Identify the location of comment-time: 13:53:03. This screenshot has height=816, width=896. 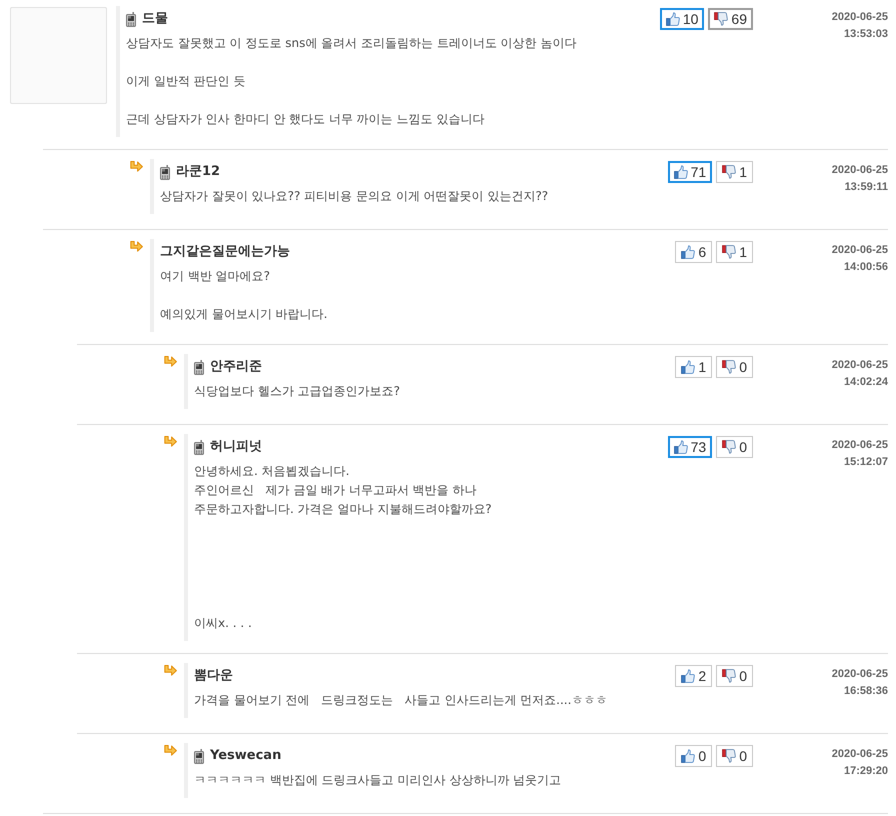
(866, 34).